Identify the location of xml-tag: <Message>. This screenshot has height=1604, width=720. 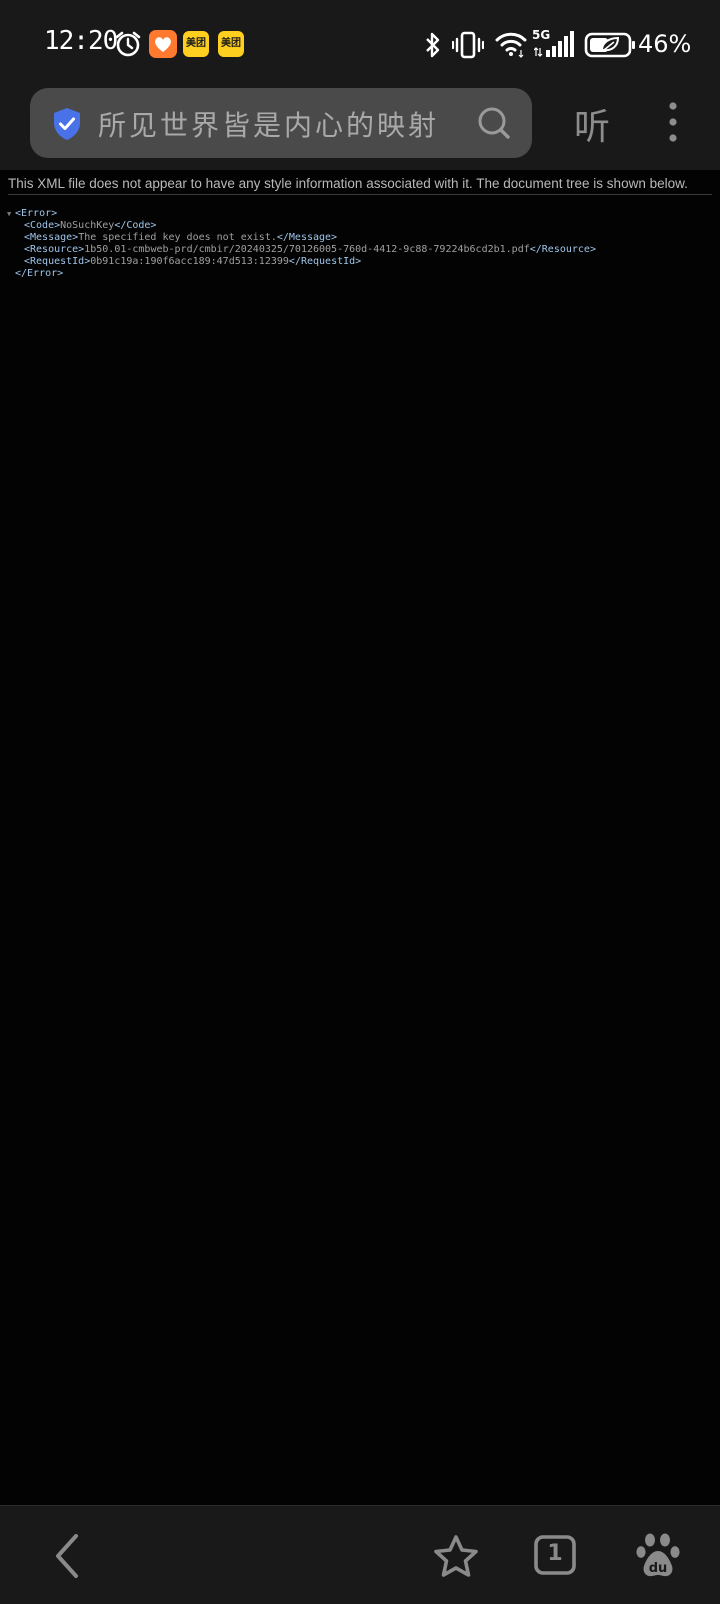
(51, 237).